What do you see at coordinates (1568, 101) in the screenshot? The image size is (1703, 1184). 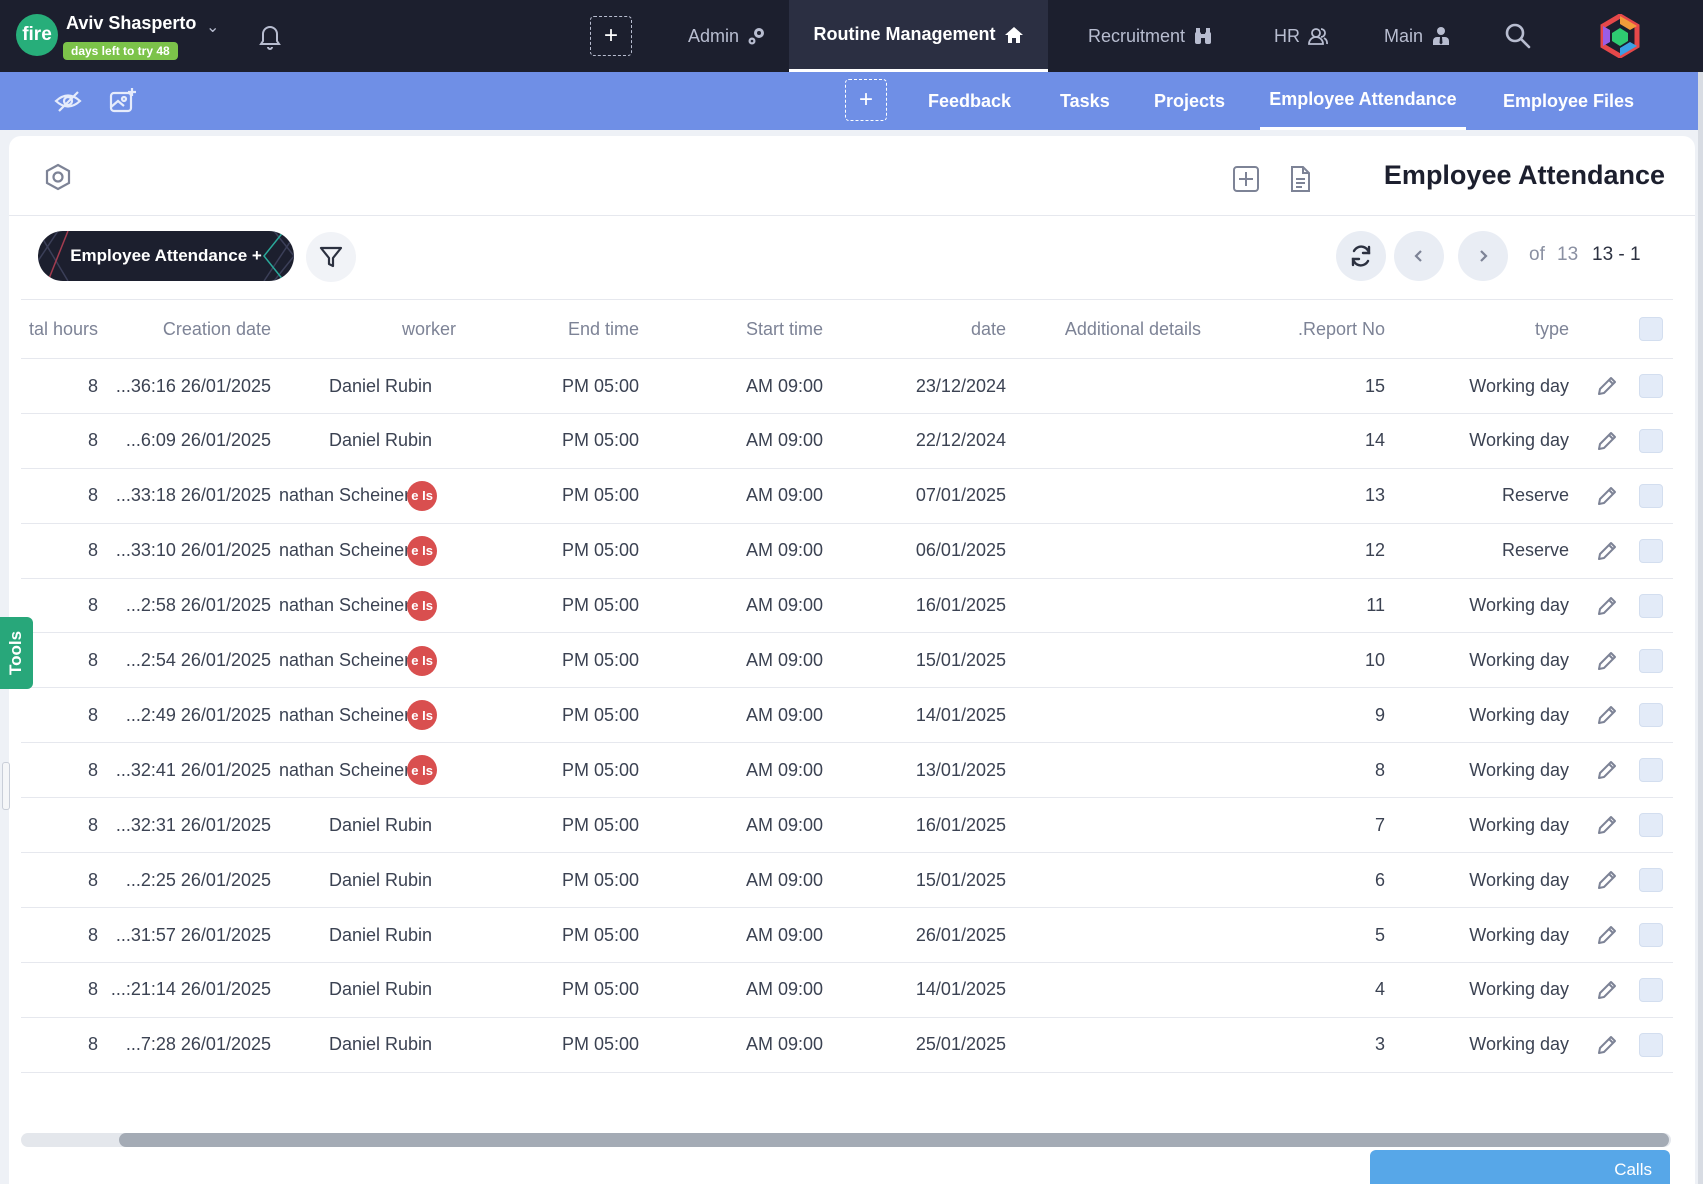 I see `tab-employee-files: Employee Files` at bounding box center [1568, 101].